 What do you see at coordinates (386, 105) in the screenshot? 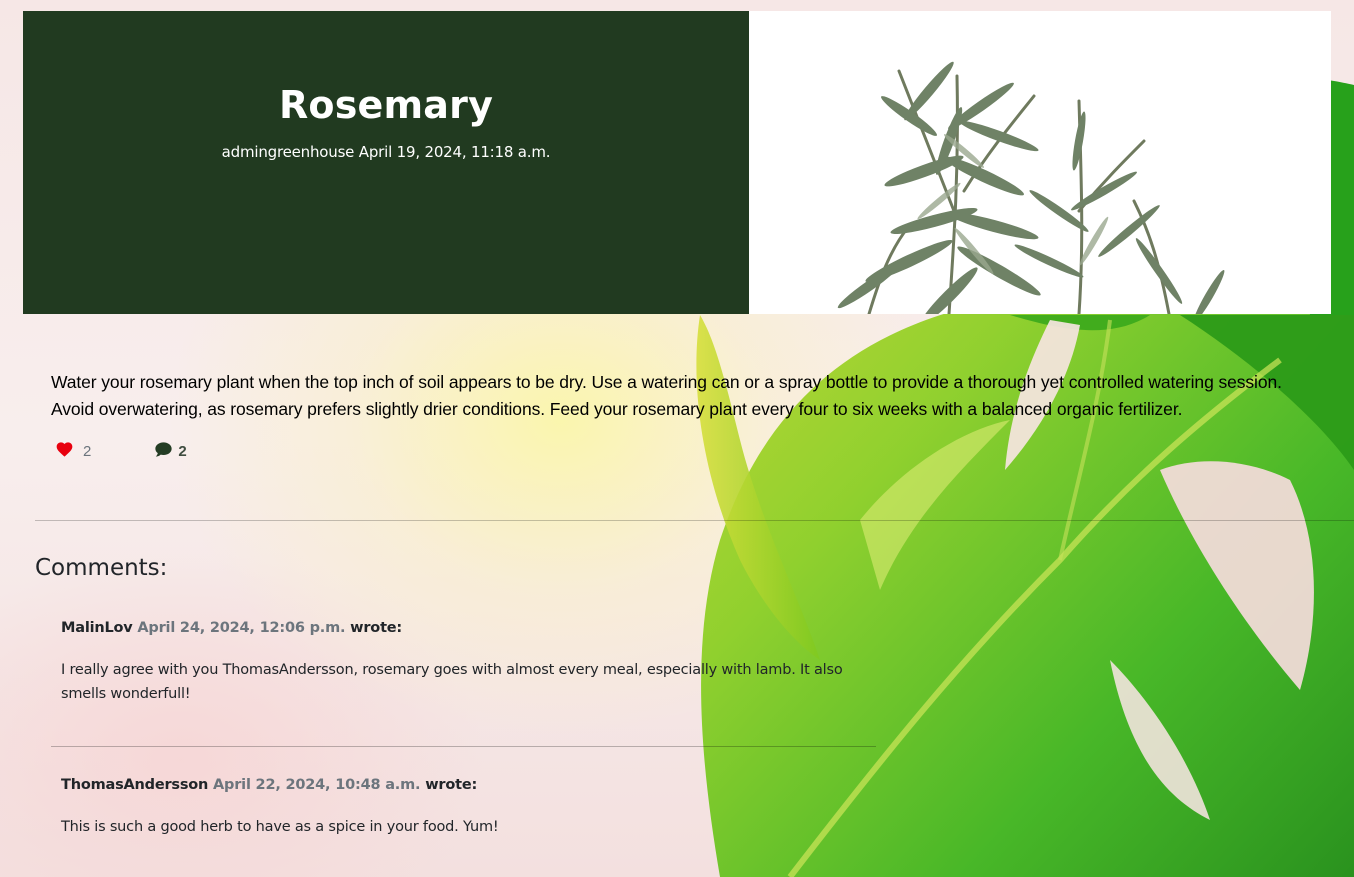
I see `post-title: Rosemary` at bounding box center [386, 105].